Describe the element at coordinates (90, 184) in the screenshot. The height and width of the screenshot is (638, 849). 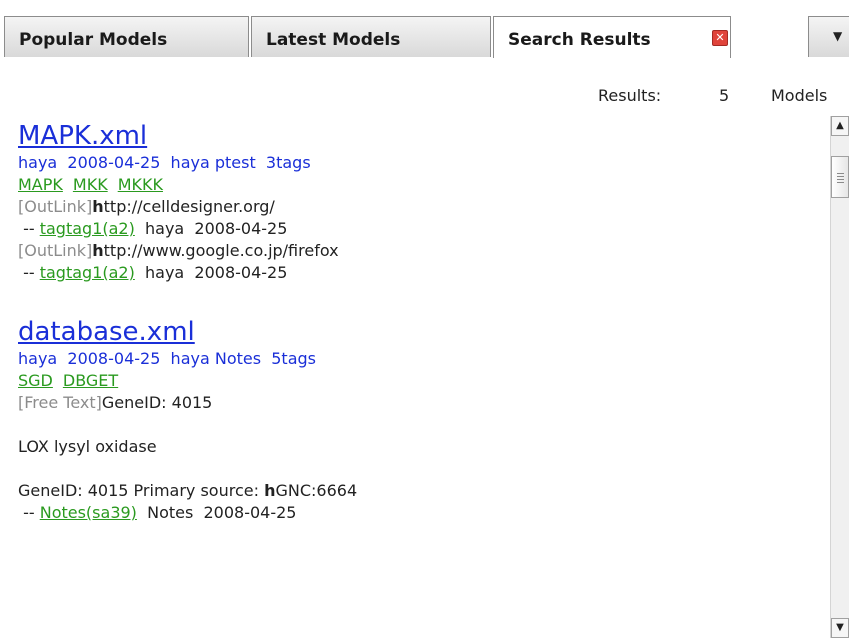
I see `tag-link: MKK` at that location.